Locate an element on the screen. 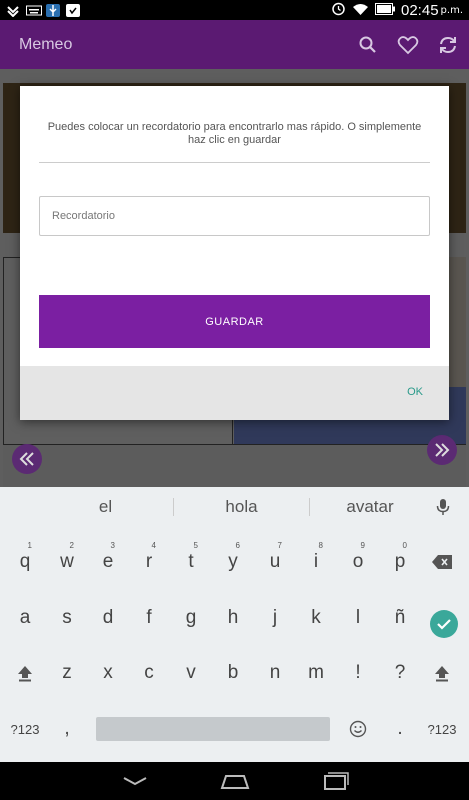 The height and width of the screenshot is (800, 469). key: q1 is located at coordinates (25, 562).